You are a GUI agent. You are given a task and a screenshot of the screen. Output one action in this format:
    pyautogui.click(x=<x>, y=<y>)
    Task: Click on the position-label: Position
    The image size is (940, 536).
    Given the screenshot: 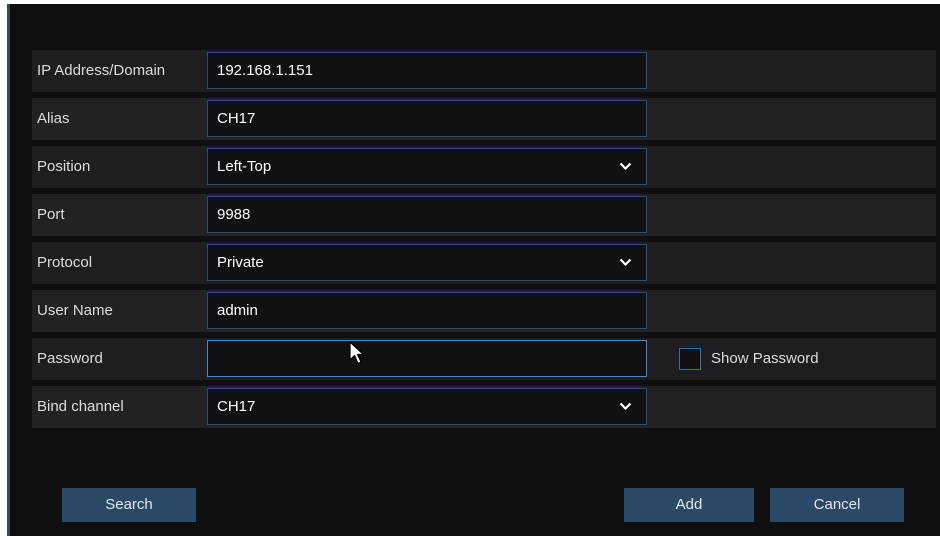 What is the action you would take?
    pyautogui.click(x=64, y=166)
    